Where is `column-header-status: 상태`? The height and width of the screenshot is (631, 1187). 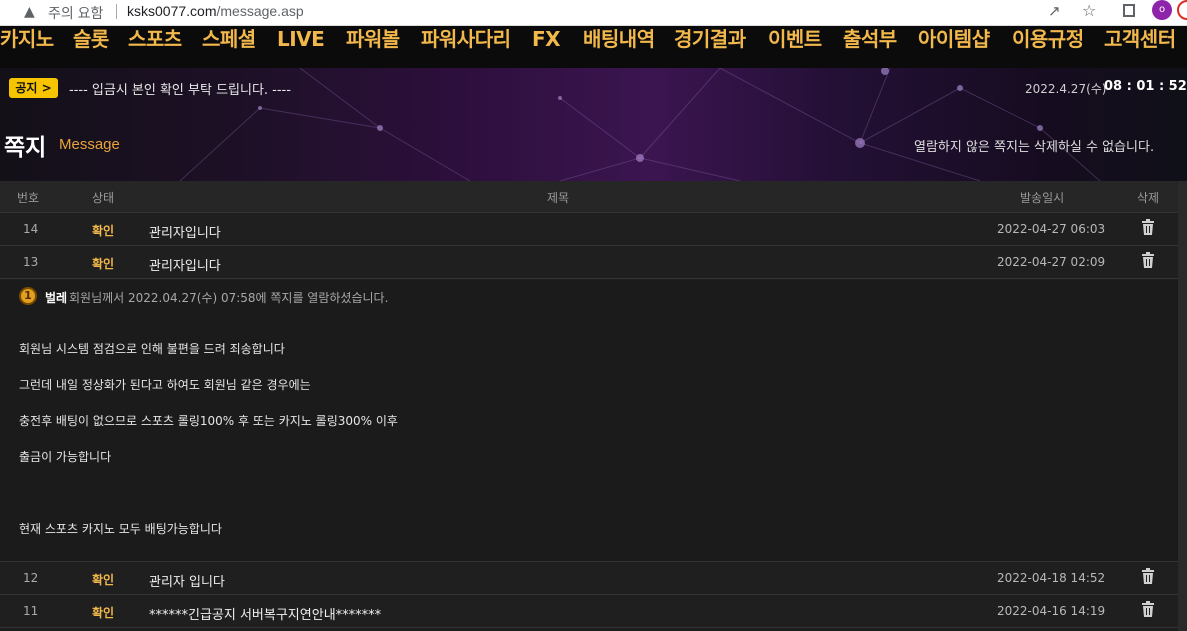 column-header-status: 상태 is located at coordinates (103, 198).